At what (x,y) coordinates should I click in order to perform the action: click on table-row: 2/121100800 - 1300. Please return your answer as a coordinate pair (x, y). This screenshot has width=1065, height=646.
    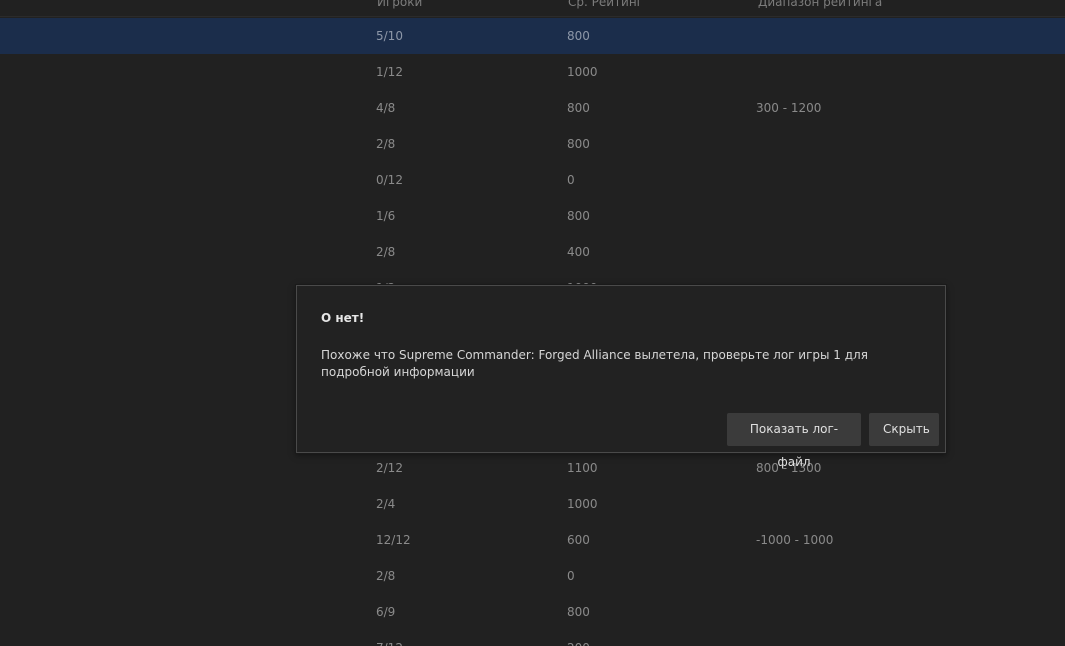
    Looking at the image, I should click on (532, 468).